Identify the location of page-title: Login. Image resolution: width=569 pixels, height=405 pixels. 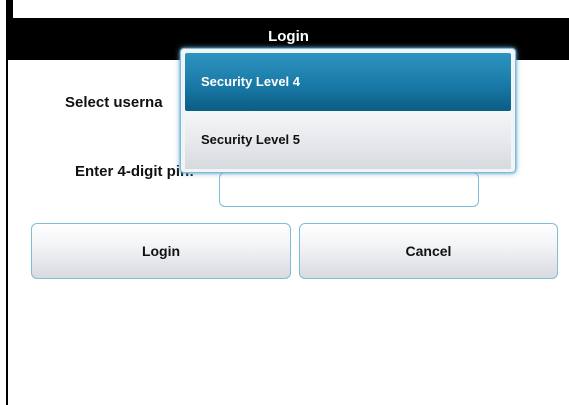
(288, 36).